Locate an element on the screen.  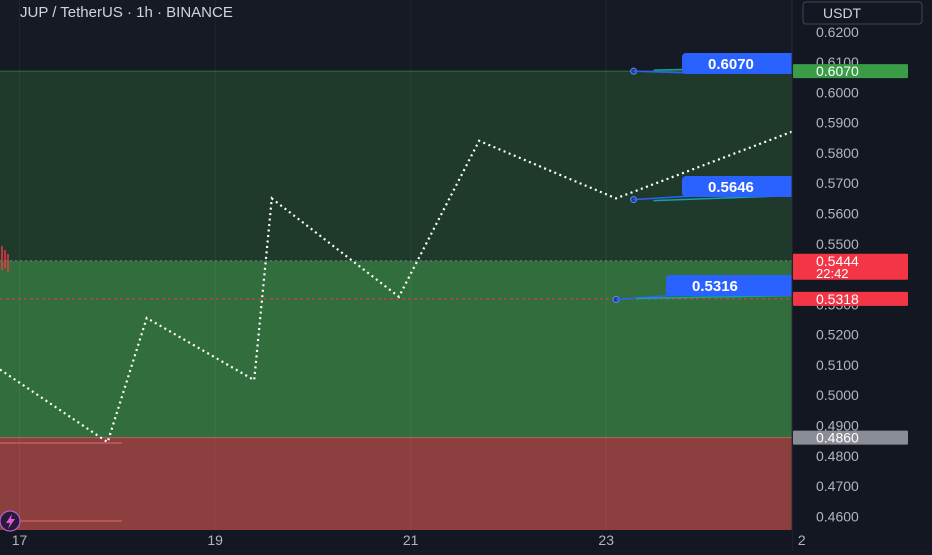
x-tick-label: 23 is located at coordinates (606, 540).